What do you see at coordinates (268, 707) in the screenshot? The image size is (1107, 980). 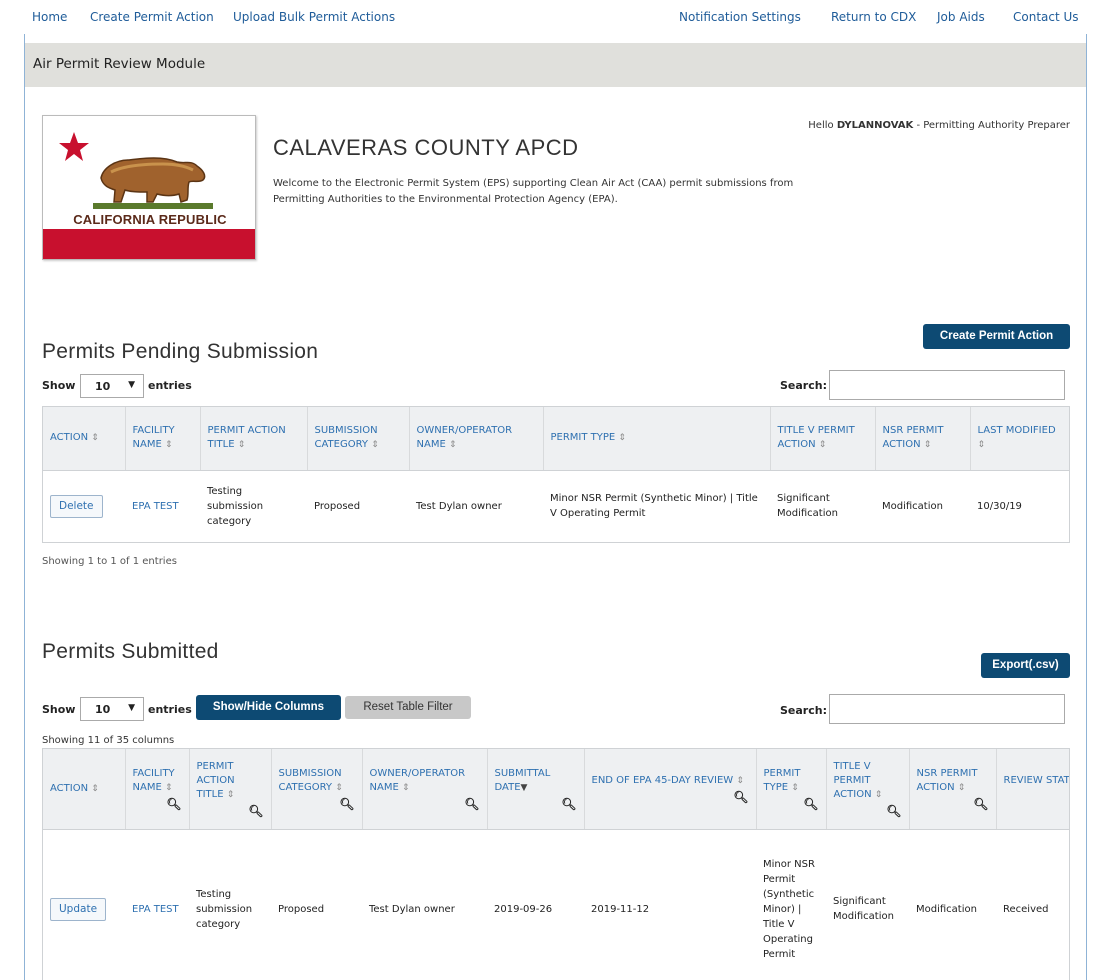 I see `show-hide-columns-button: Show/Hide Columns` at bounding box center [268, 707].